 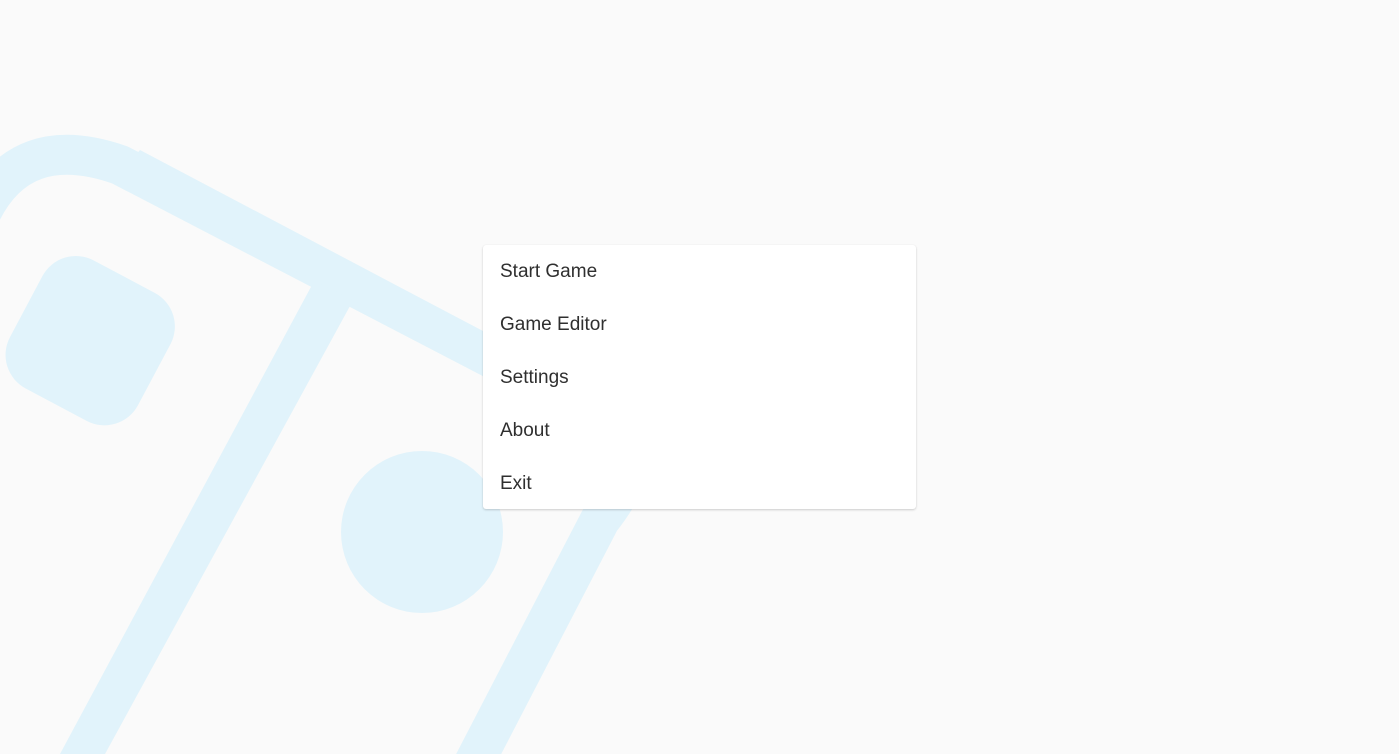 What do you see at coordinates (699, 430) in the screenshot?
I see `menu-item-about: About` at bounding box center [699, 430].